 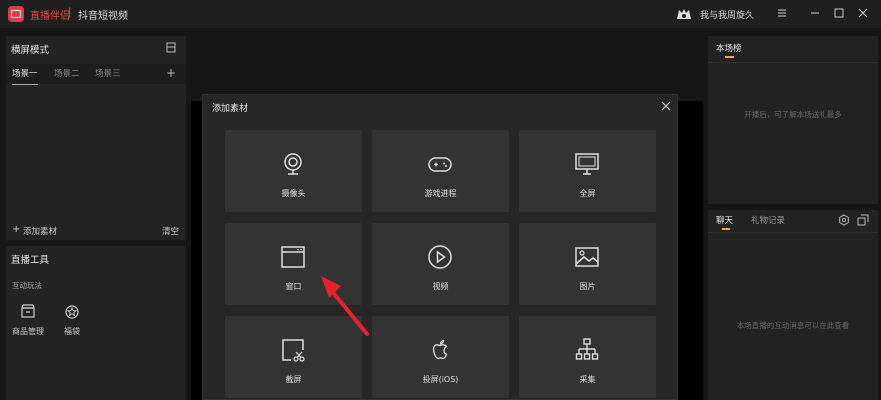 What do you see at coordinates (72, 312) in the screenshot?
I see `lucky-bag-icon` at bounding box center [72, 312].